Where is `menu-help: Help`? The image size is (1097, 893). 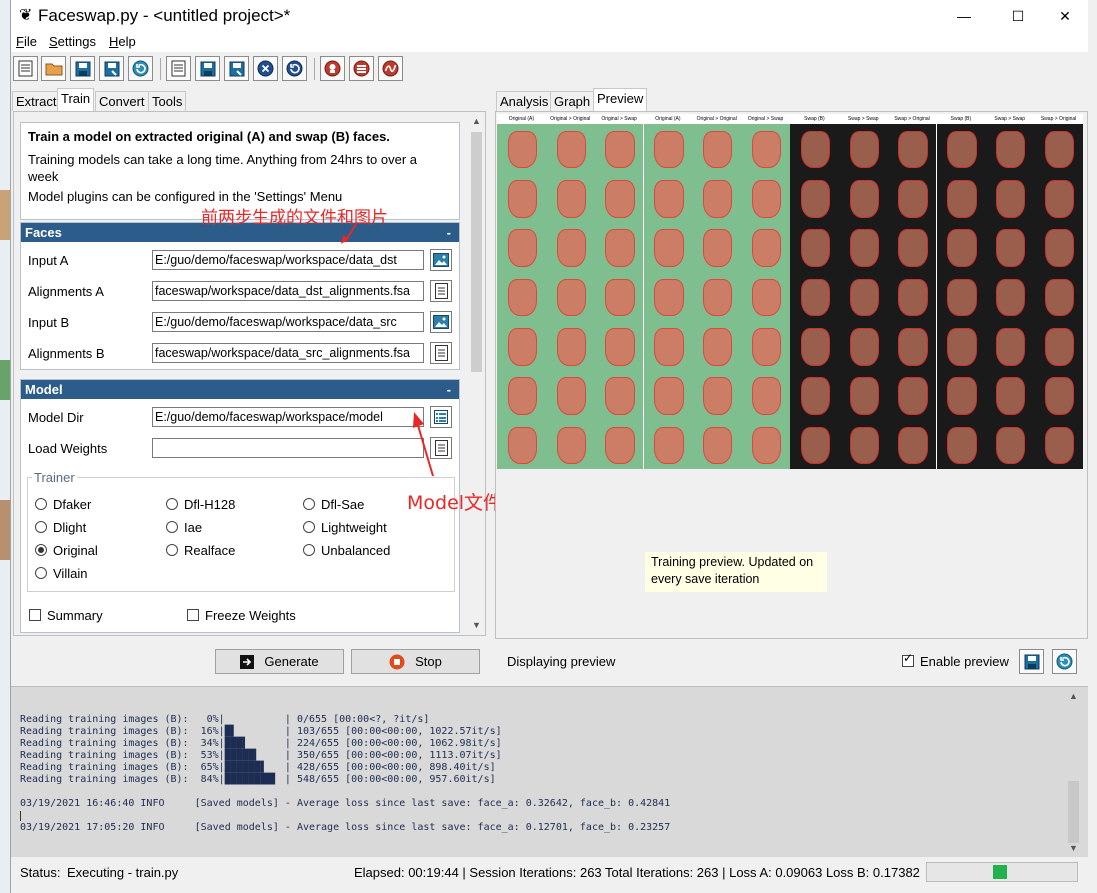
menu-help: Help is located at coordinates (122, 41).